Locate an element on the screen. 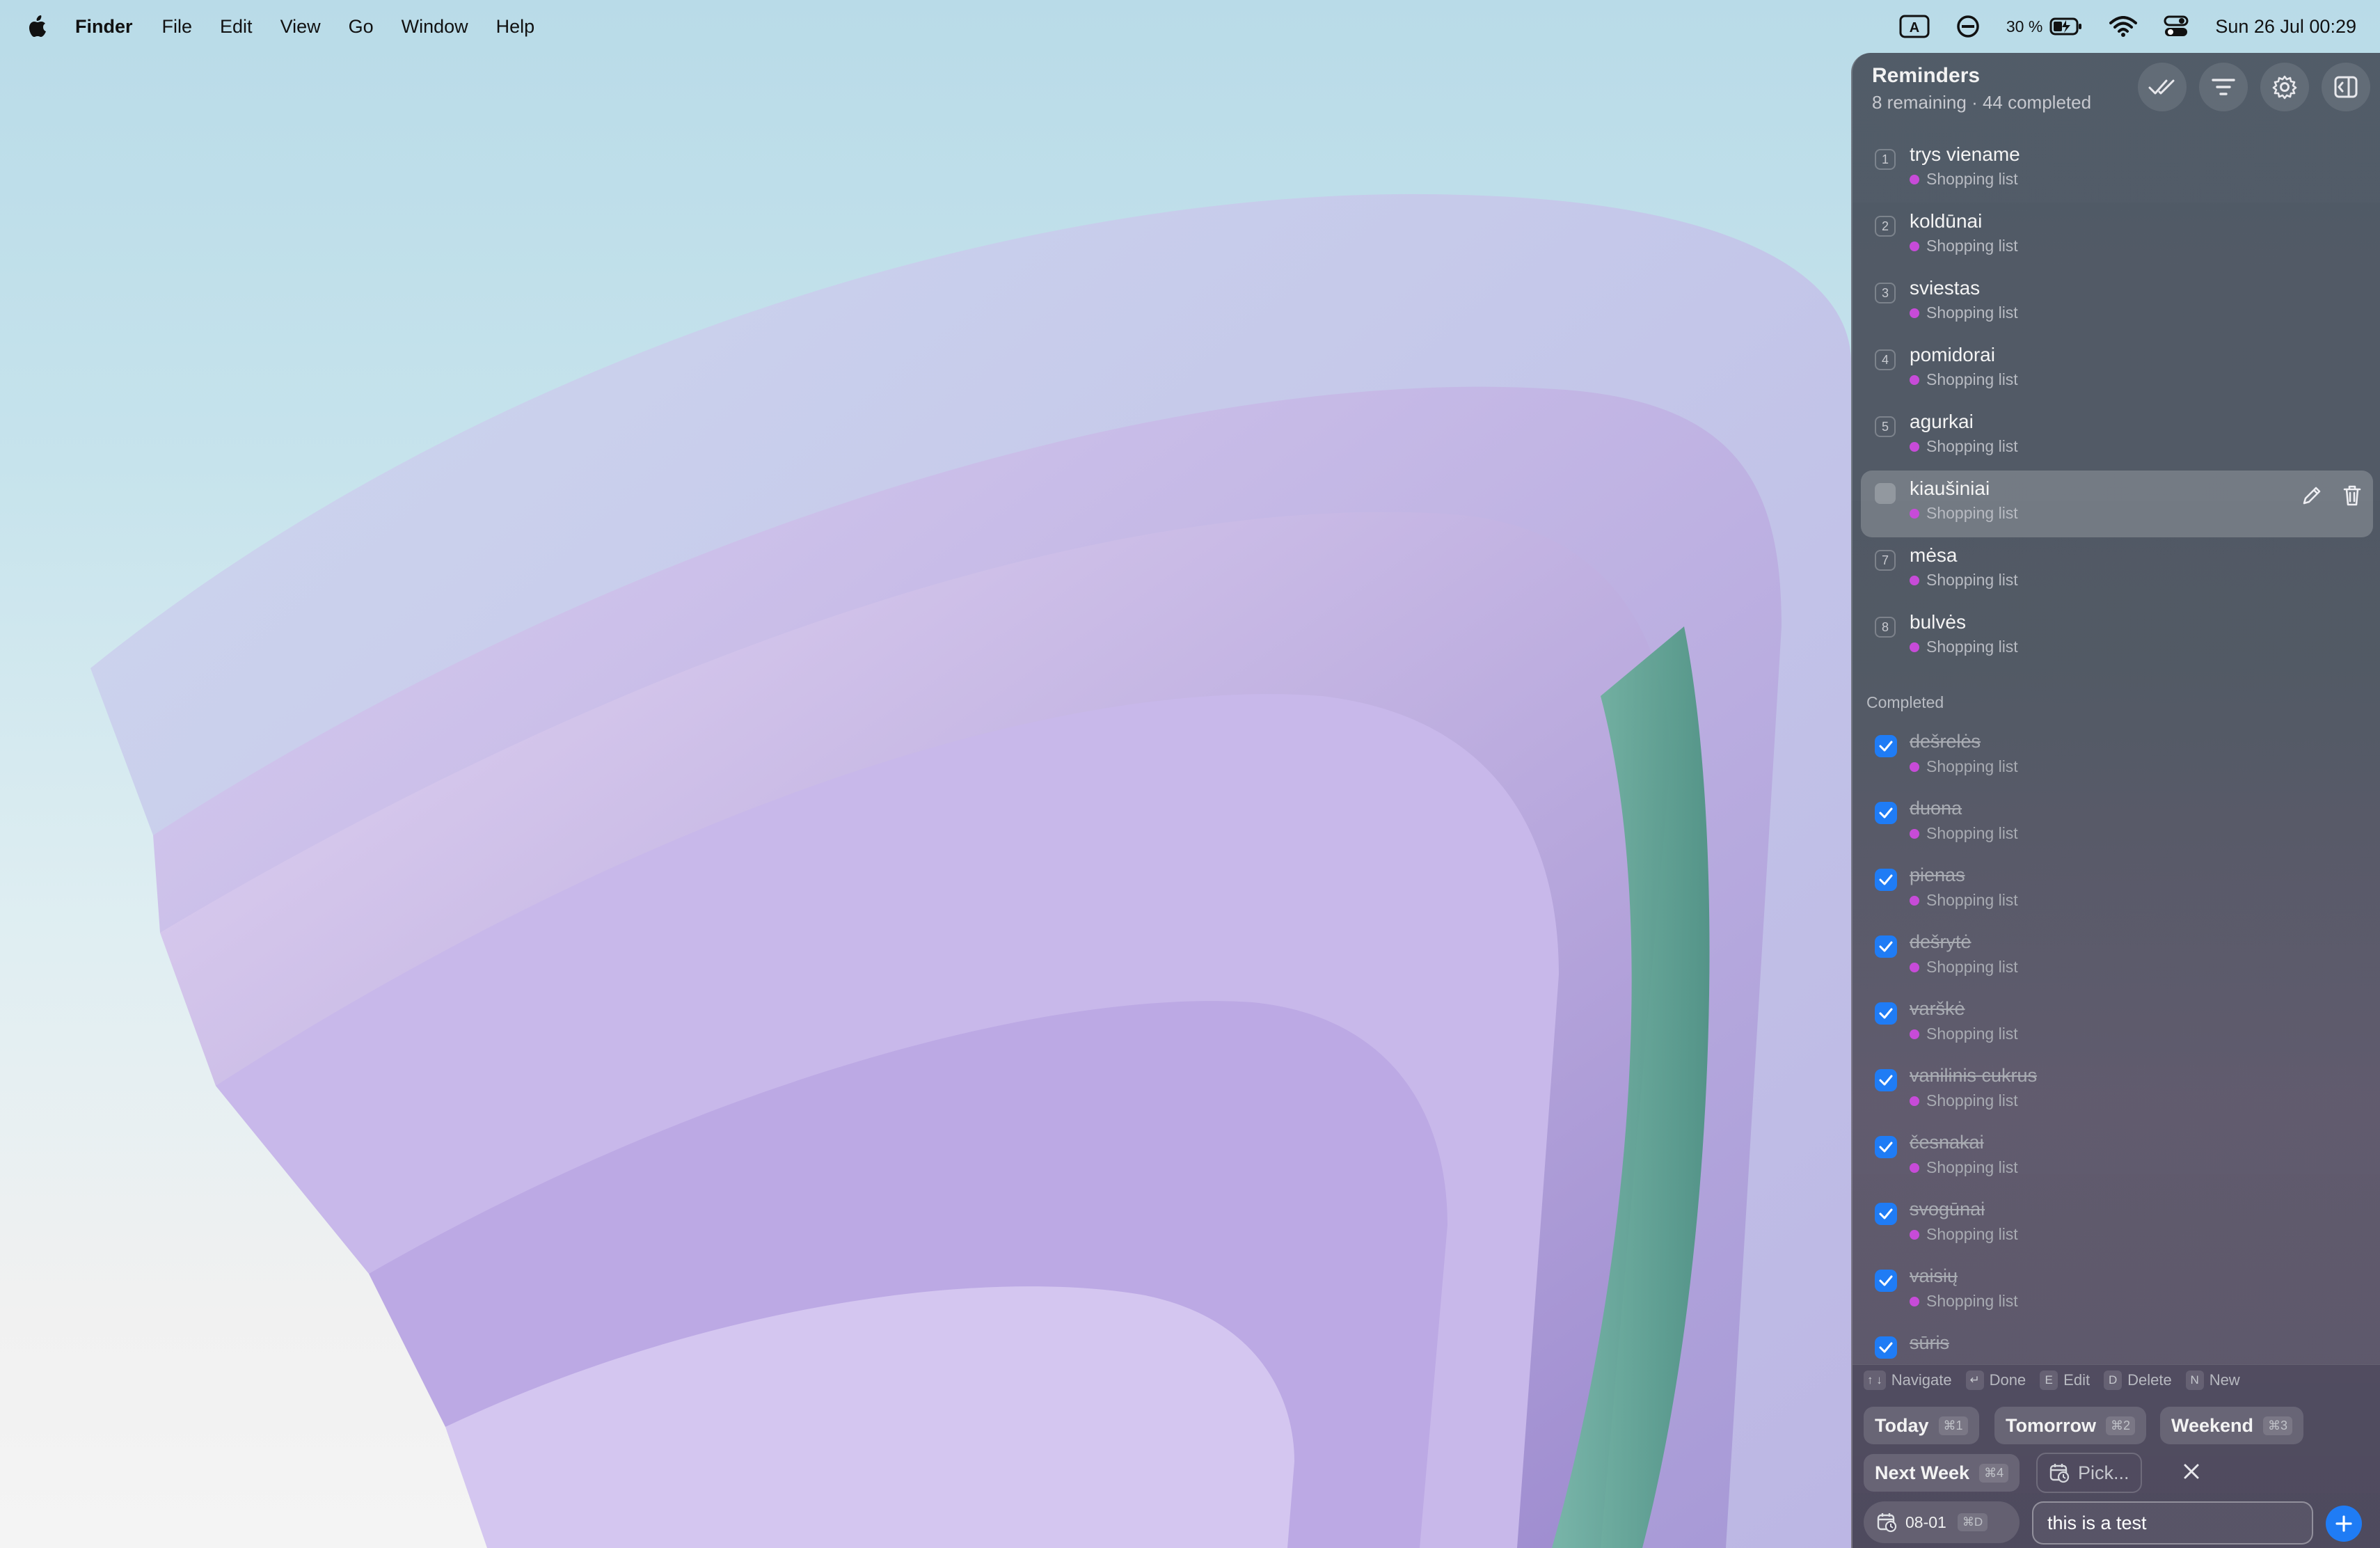 The height and width of the screenshot is (1548, 2380). reminder-index: 3 is located at coordinates (1886, 293).